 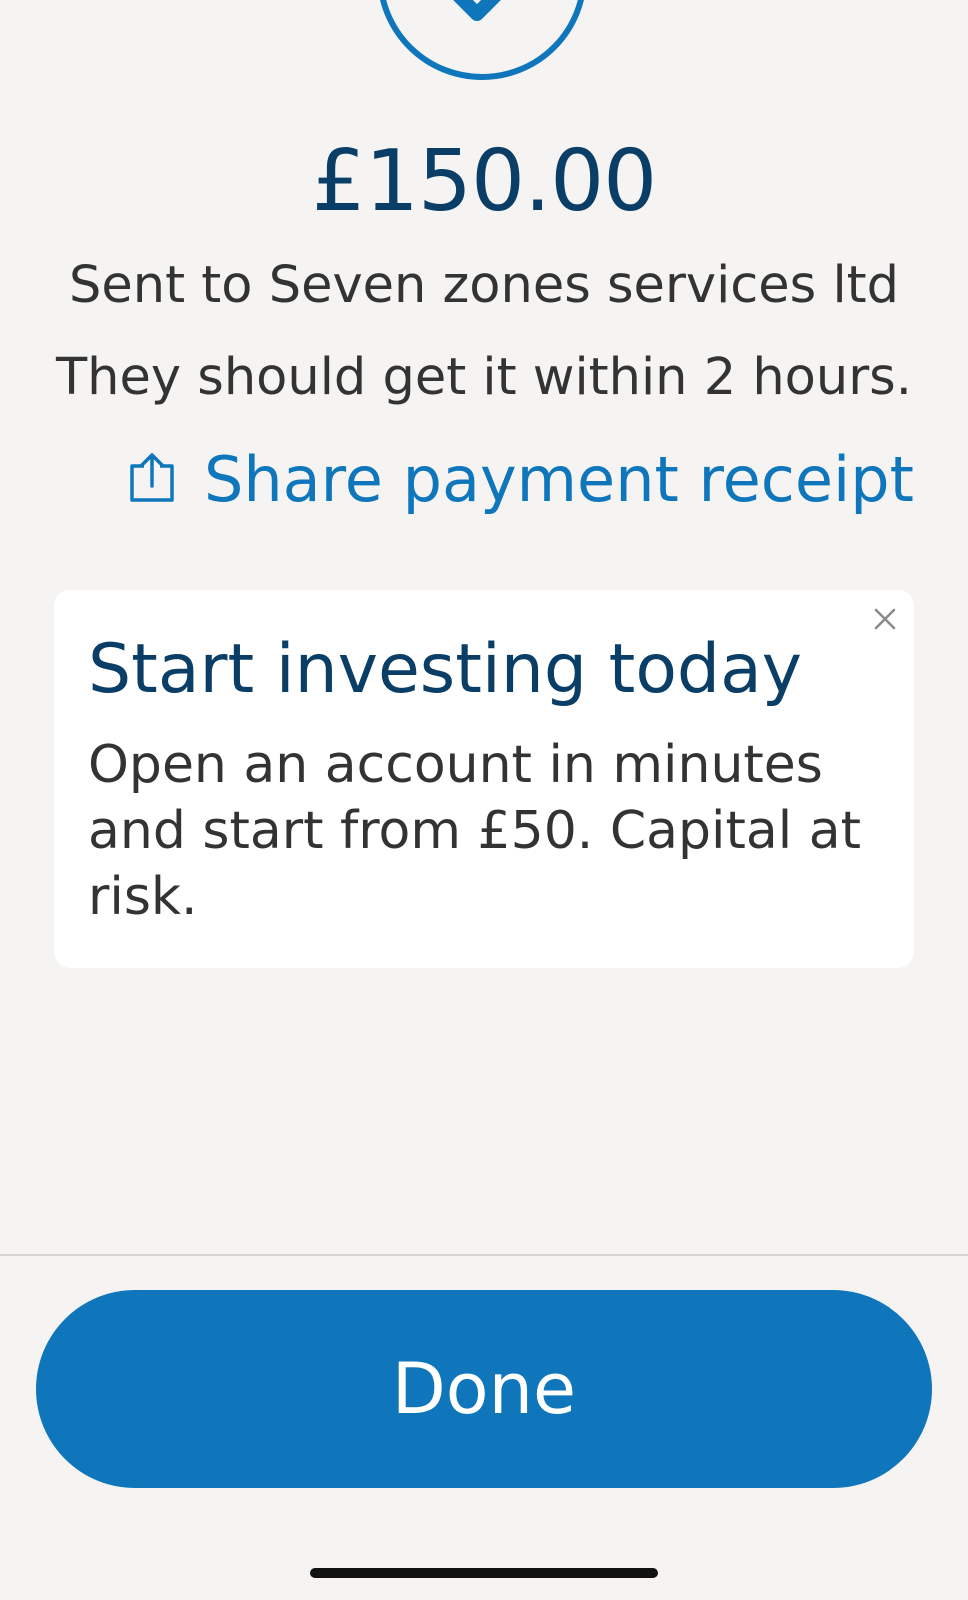 I want to click on delivery-timing-text: They should get it within 2 hours., so click(x=484, y=377).